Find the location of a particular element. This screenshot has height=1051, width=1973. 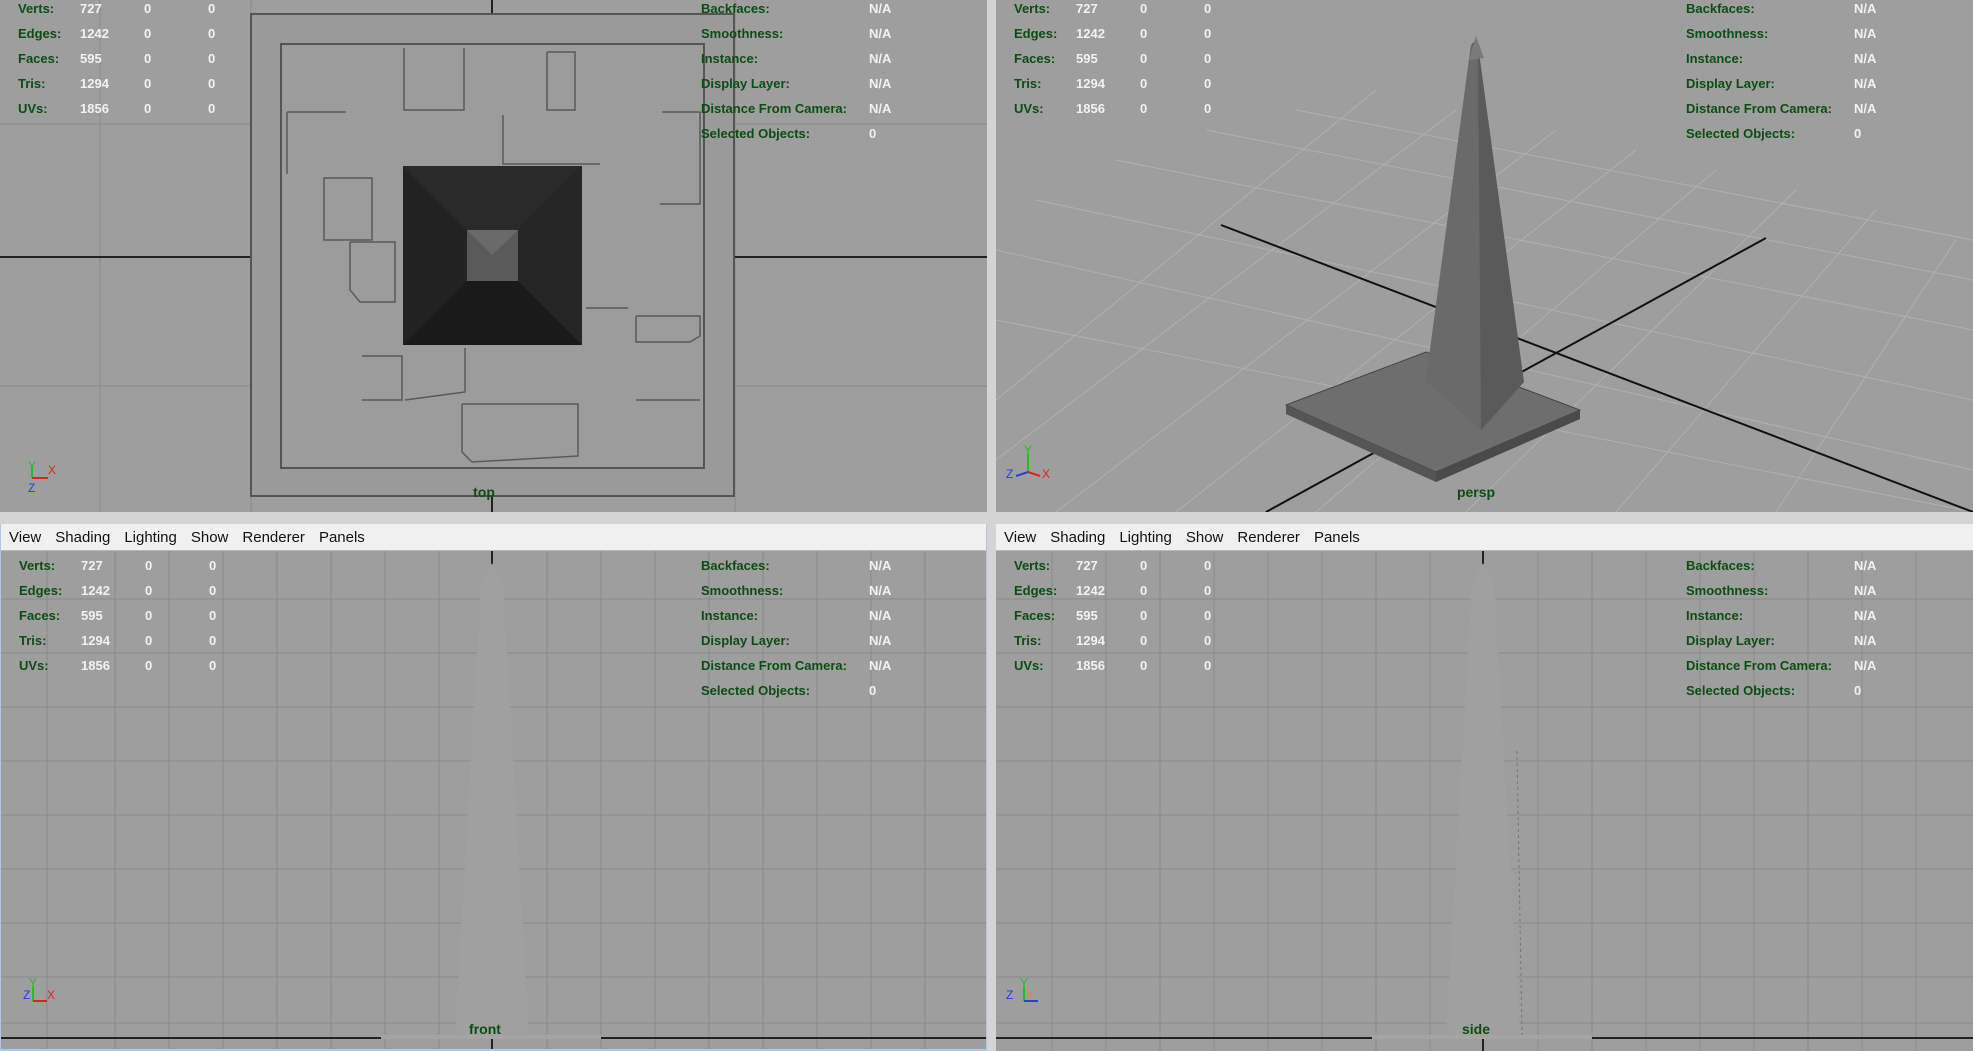

camera-label-persp: persp is located at coordinates (1476, 492).